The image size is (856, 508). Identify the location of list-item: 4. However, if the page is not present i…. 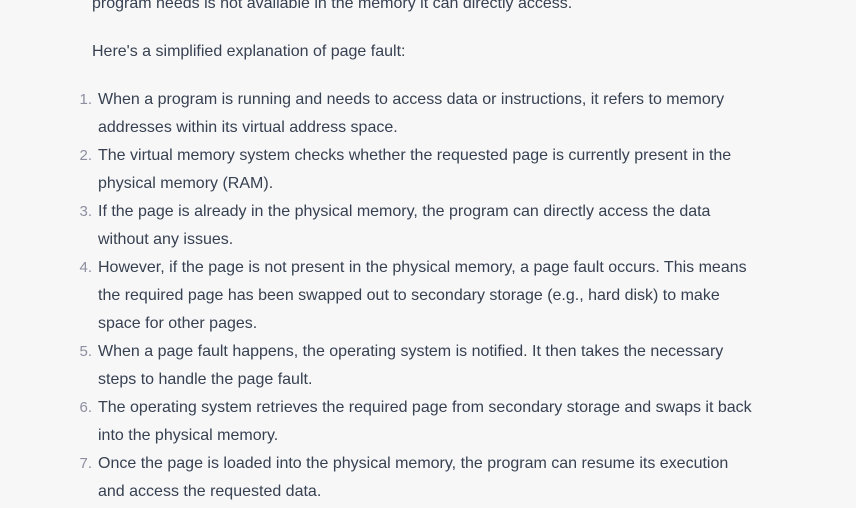
(415, 296).